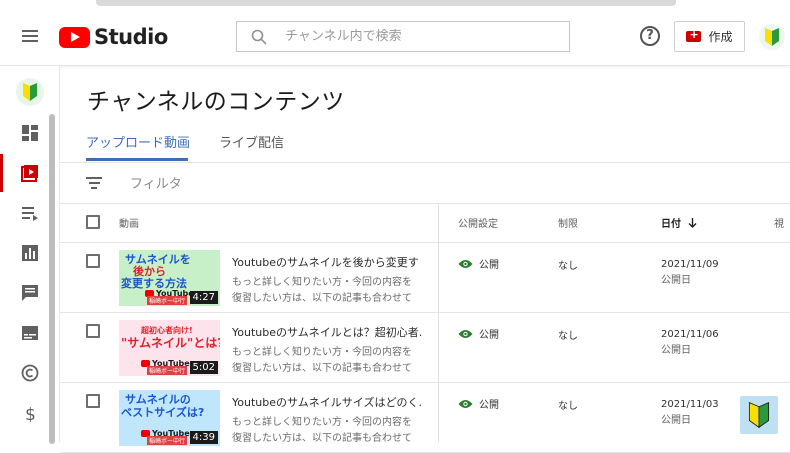  Describe the element at coordinates (671, 224) in the screenshot. I see `date-header-label: 日付` at that location.